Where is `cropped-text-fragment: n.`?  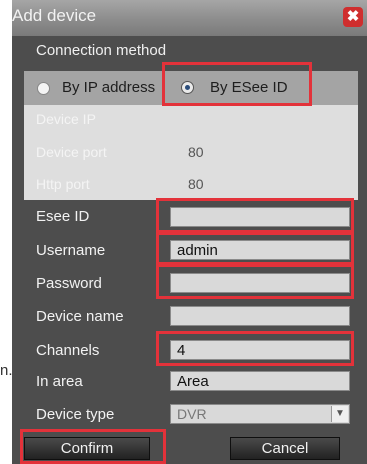
cropped-text-fragment: n. is located at coordinates (6, 370).